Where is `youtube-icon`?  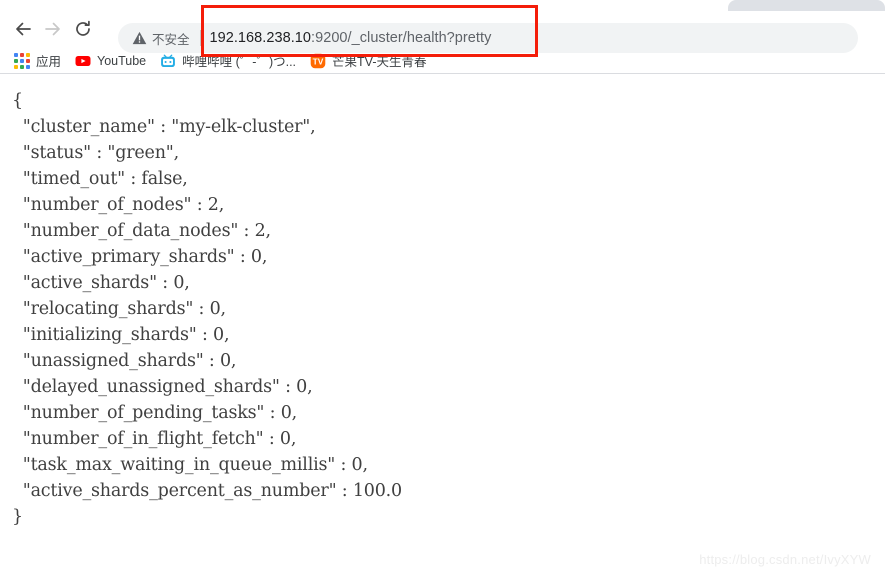
youtube-icon is located at coordinates (83, 60).